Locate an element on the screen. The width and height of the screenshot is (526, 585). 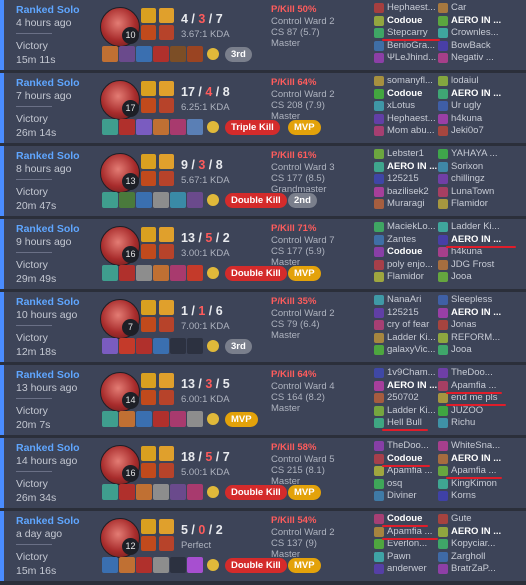
player-name: Lebster1 is located at coordinates (405, 154).